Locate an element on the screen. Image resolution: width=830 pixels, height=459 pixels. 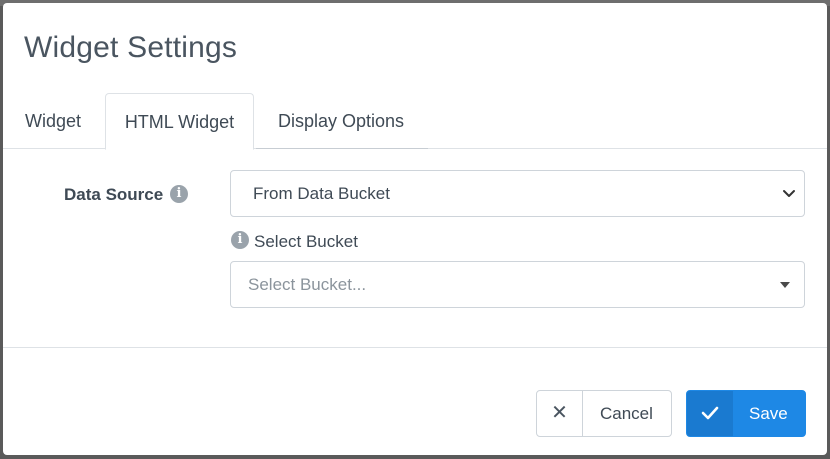
save-button: Save is located at coordinates (746, 413).